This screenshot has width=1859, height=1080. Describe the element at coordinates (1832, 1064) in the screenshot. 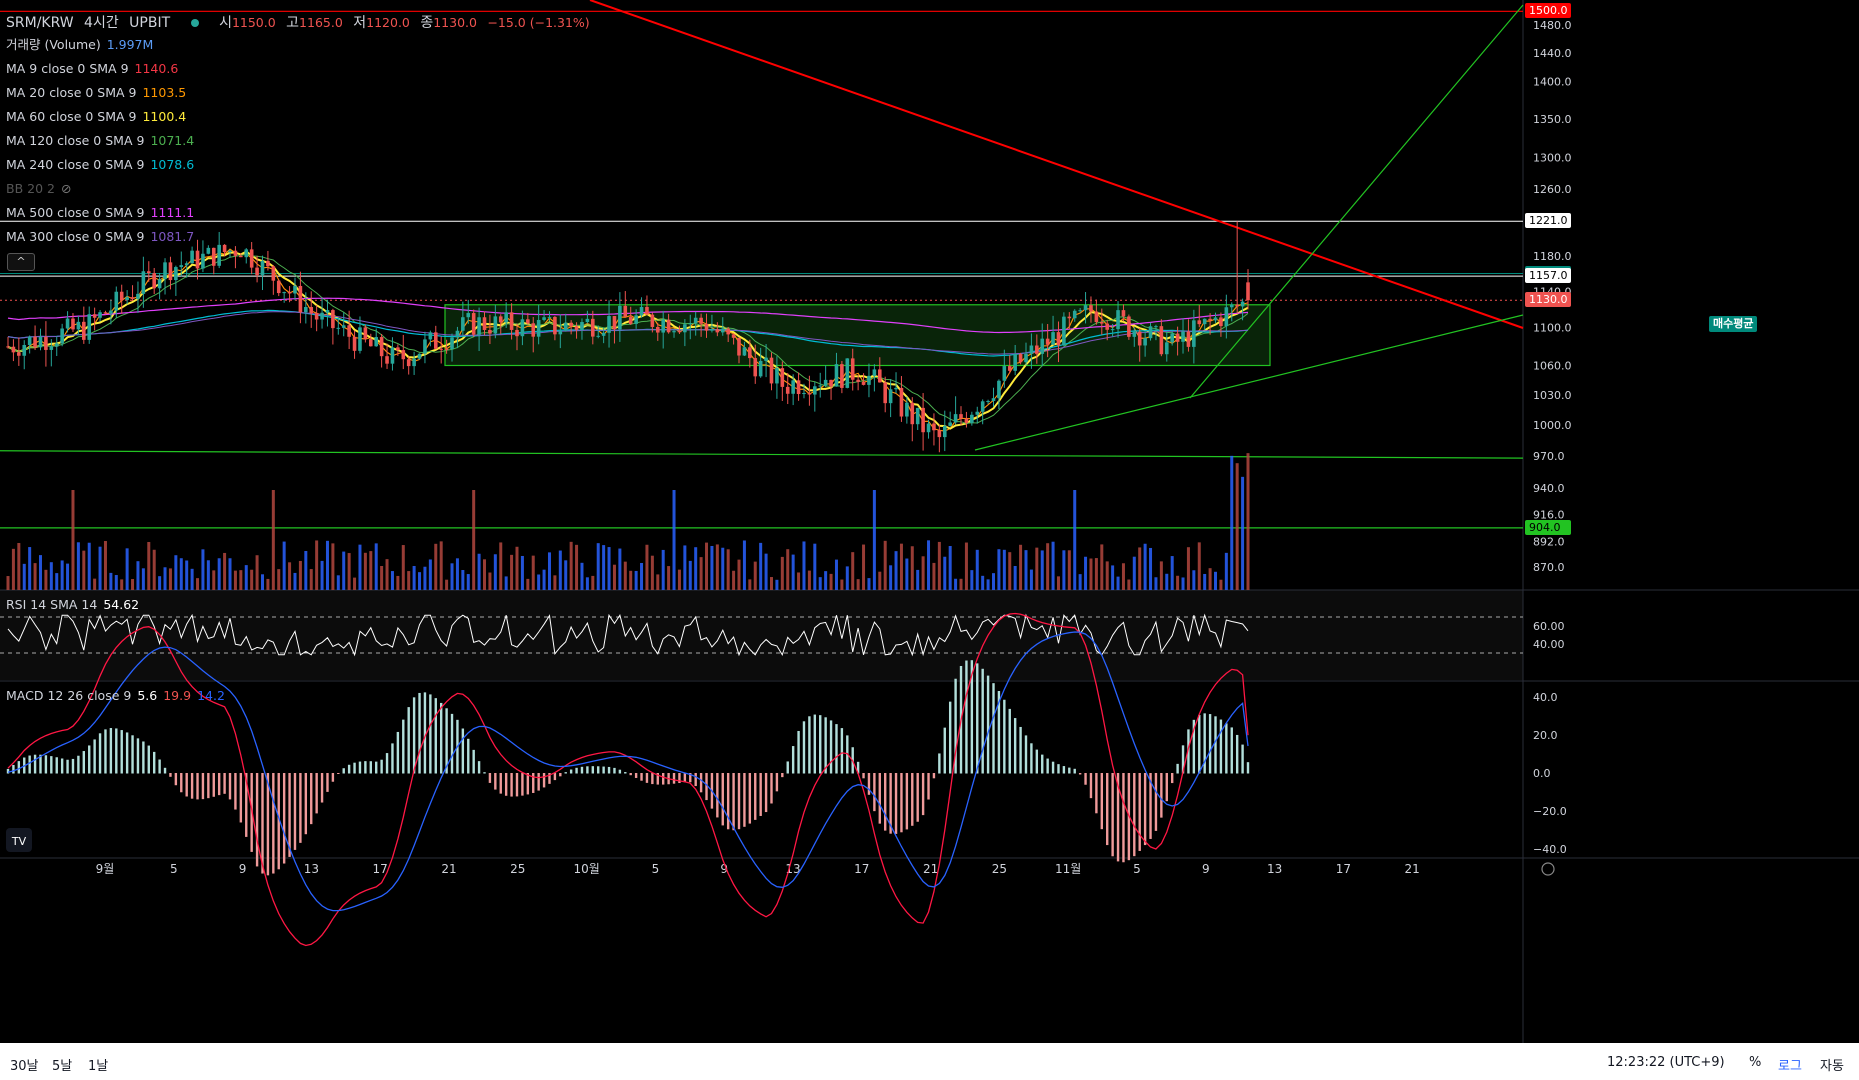

I see `auto-toggle: 자동` at that location.